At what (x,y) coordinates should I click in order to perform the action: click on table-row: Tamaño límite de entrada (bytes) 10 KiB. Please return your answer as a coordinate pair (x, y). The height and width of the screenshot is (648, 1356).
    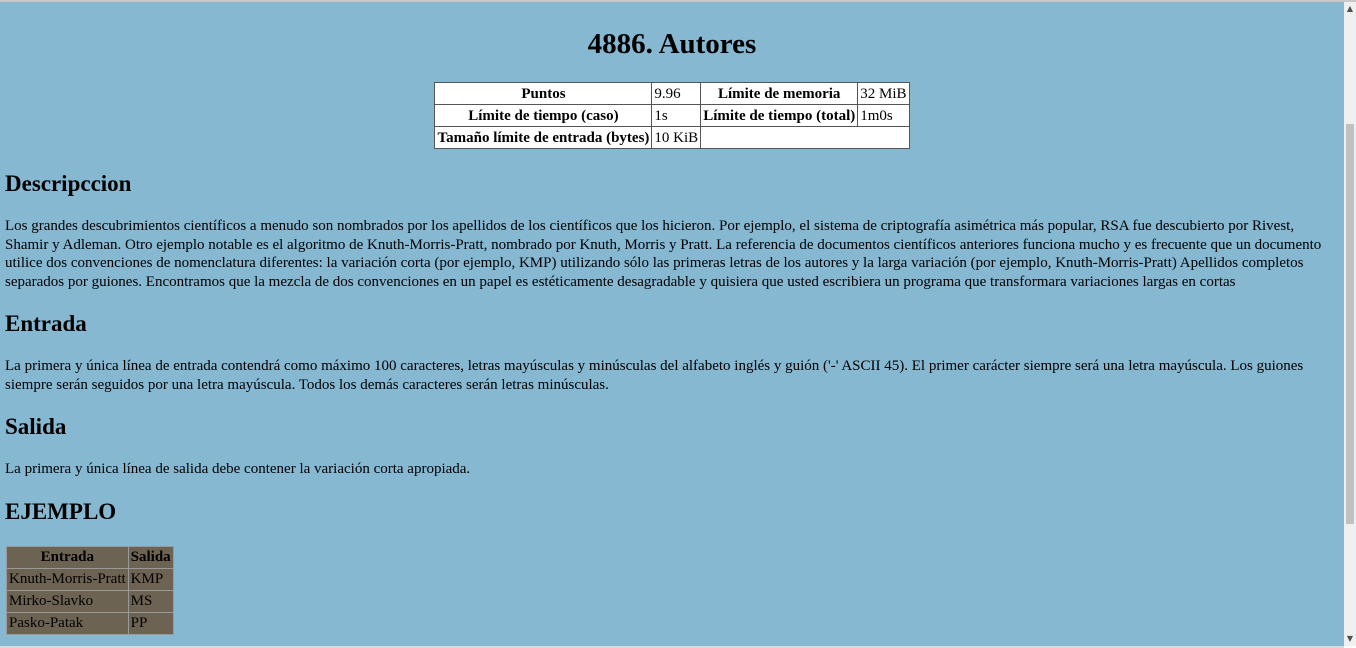
    Looking at the image, I should click on (672, 137).